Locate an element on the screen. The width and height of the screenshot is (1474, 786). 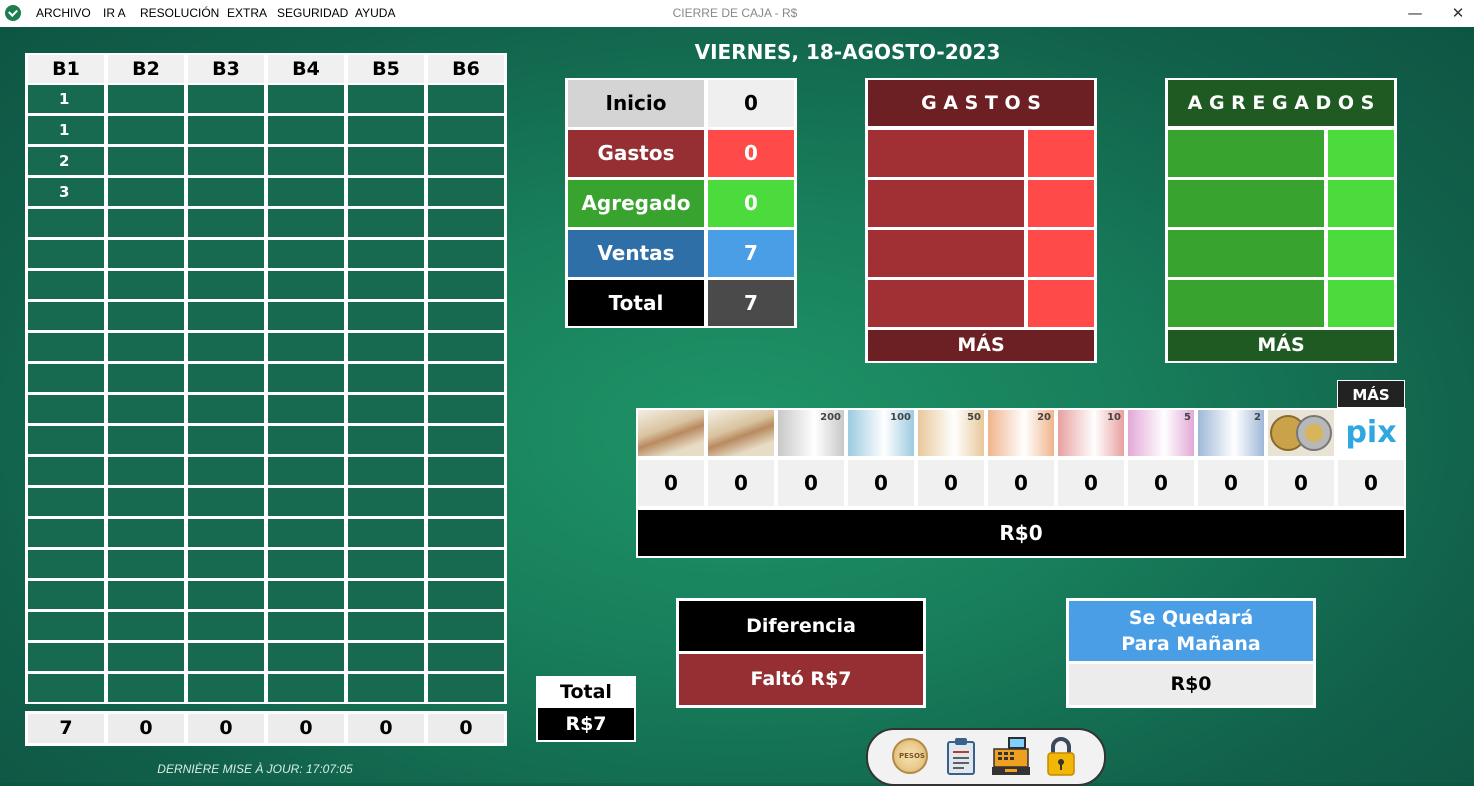
manana-label: Se Quedará Para Mañana is located at coordinates (1191, 631).